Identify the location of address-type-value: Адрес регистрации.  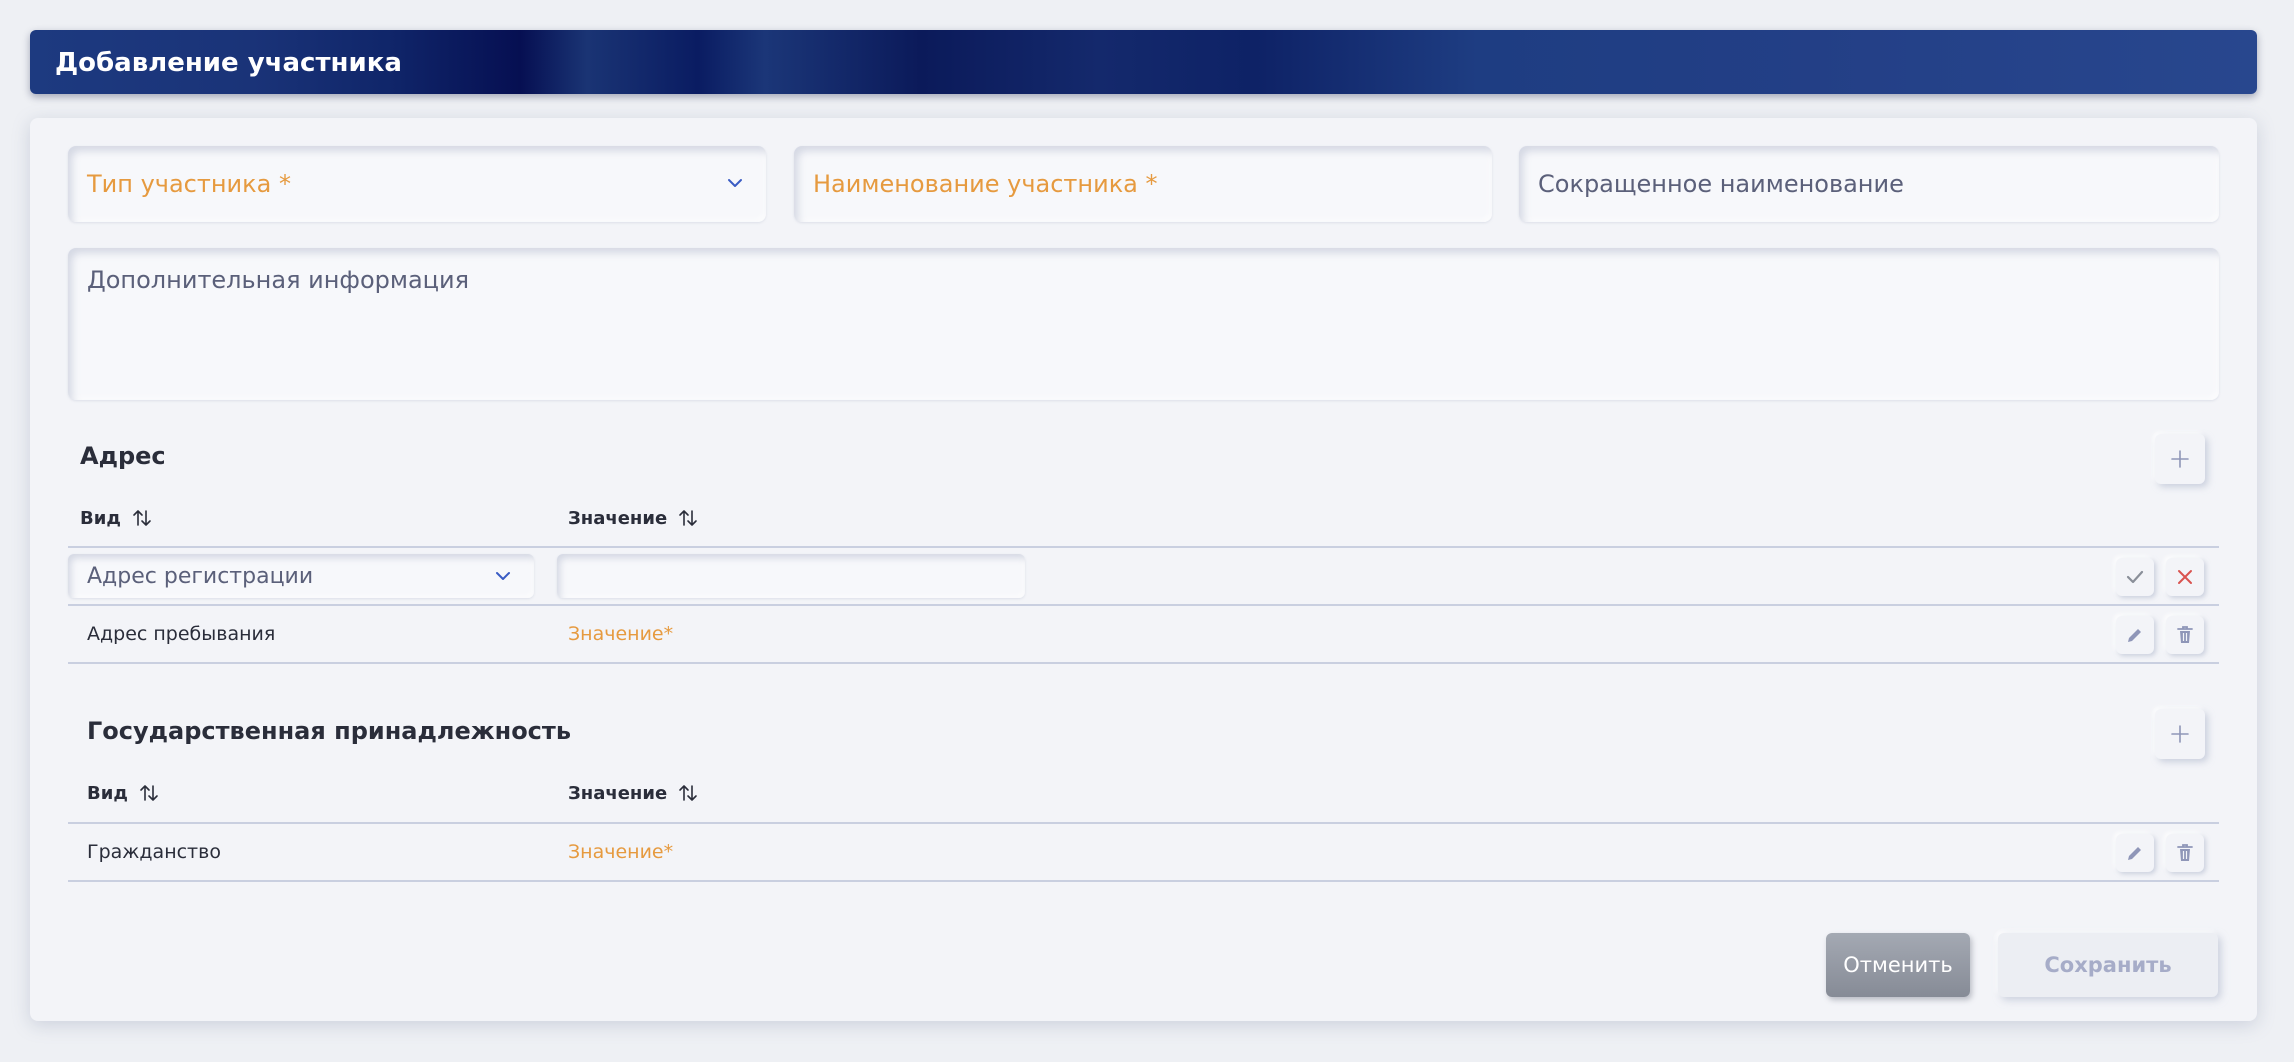
(200, 576).